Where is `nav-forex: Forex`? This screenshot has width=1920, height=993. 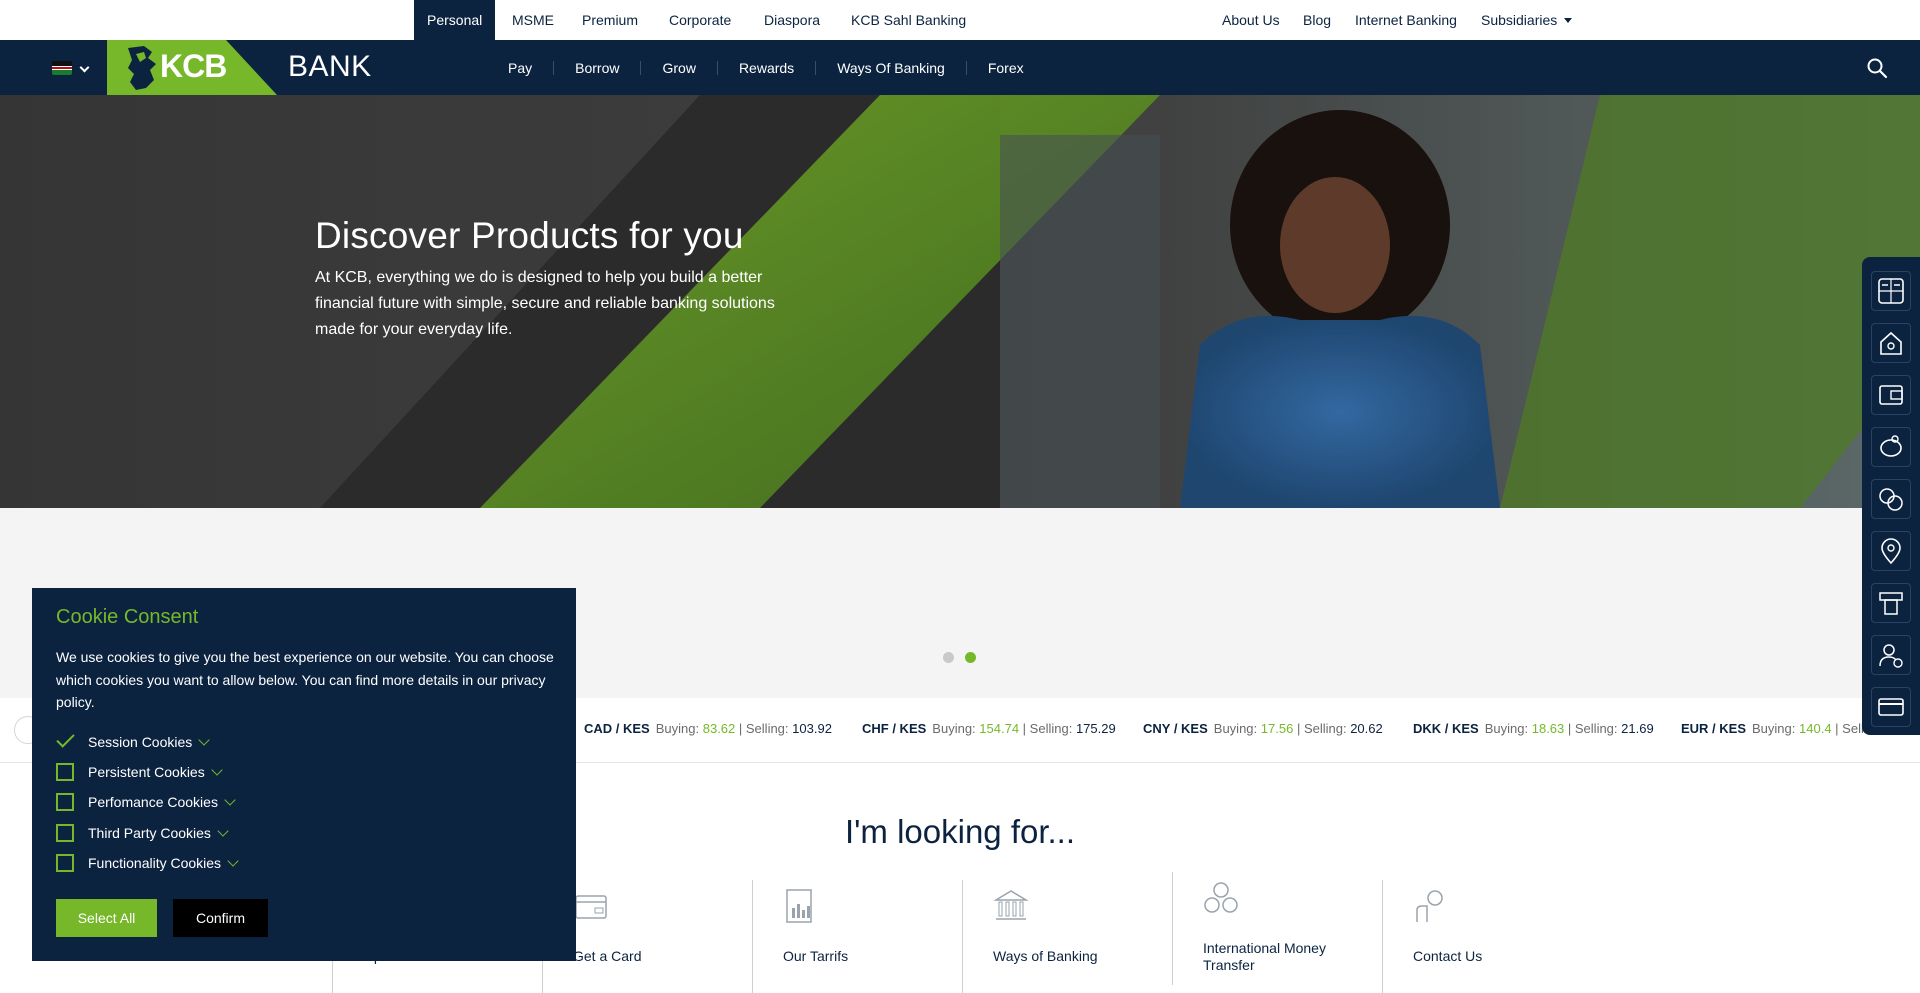
nav-forex: Forex is located at coordinates (1005, 67).